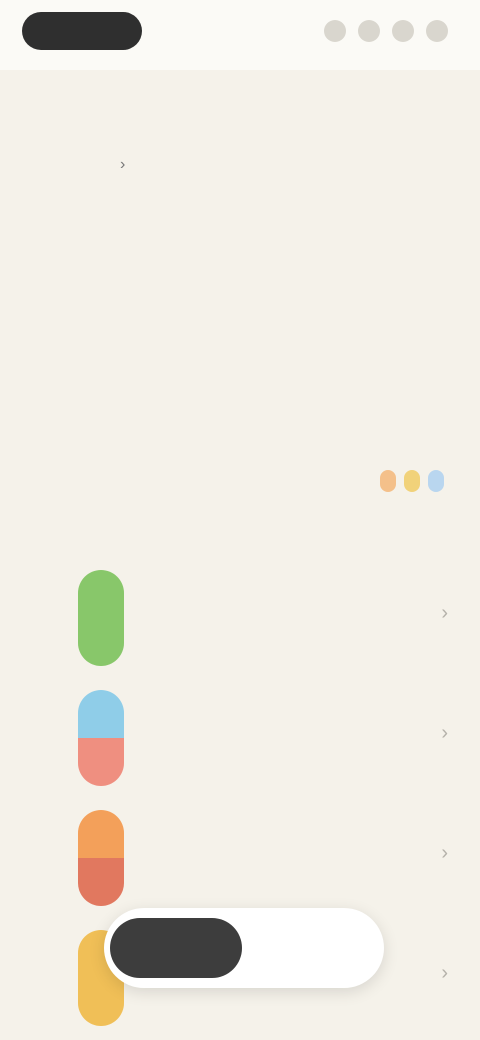 Image resolution: width=480 pixels, height=1040 pixels. What do you see at coordinates (240, 481) in the screenshot?
I see `section-header` at bounding box center [240, 481].